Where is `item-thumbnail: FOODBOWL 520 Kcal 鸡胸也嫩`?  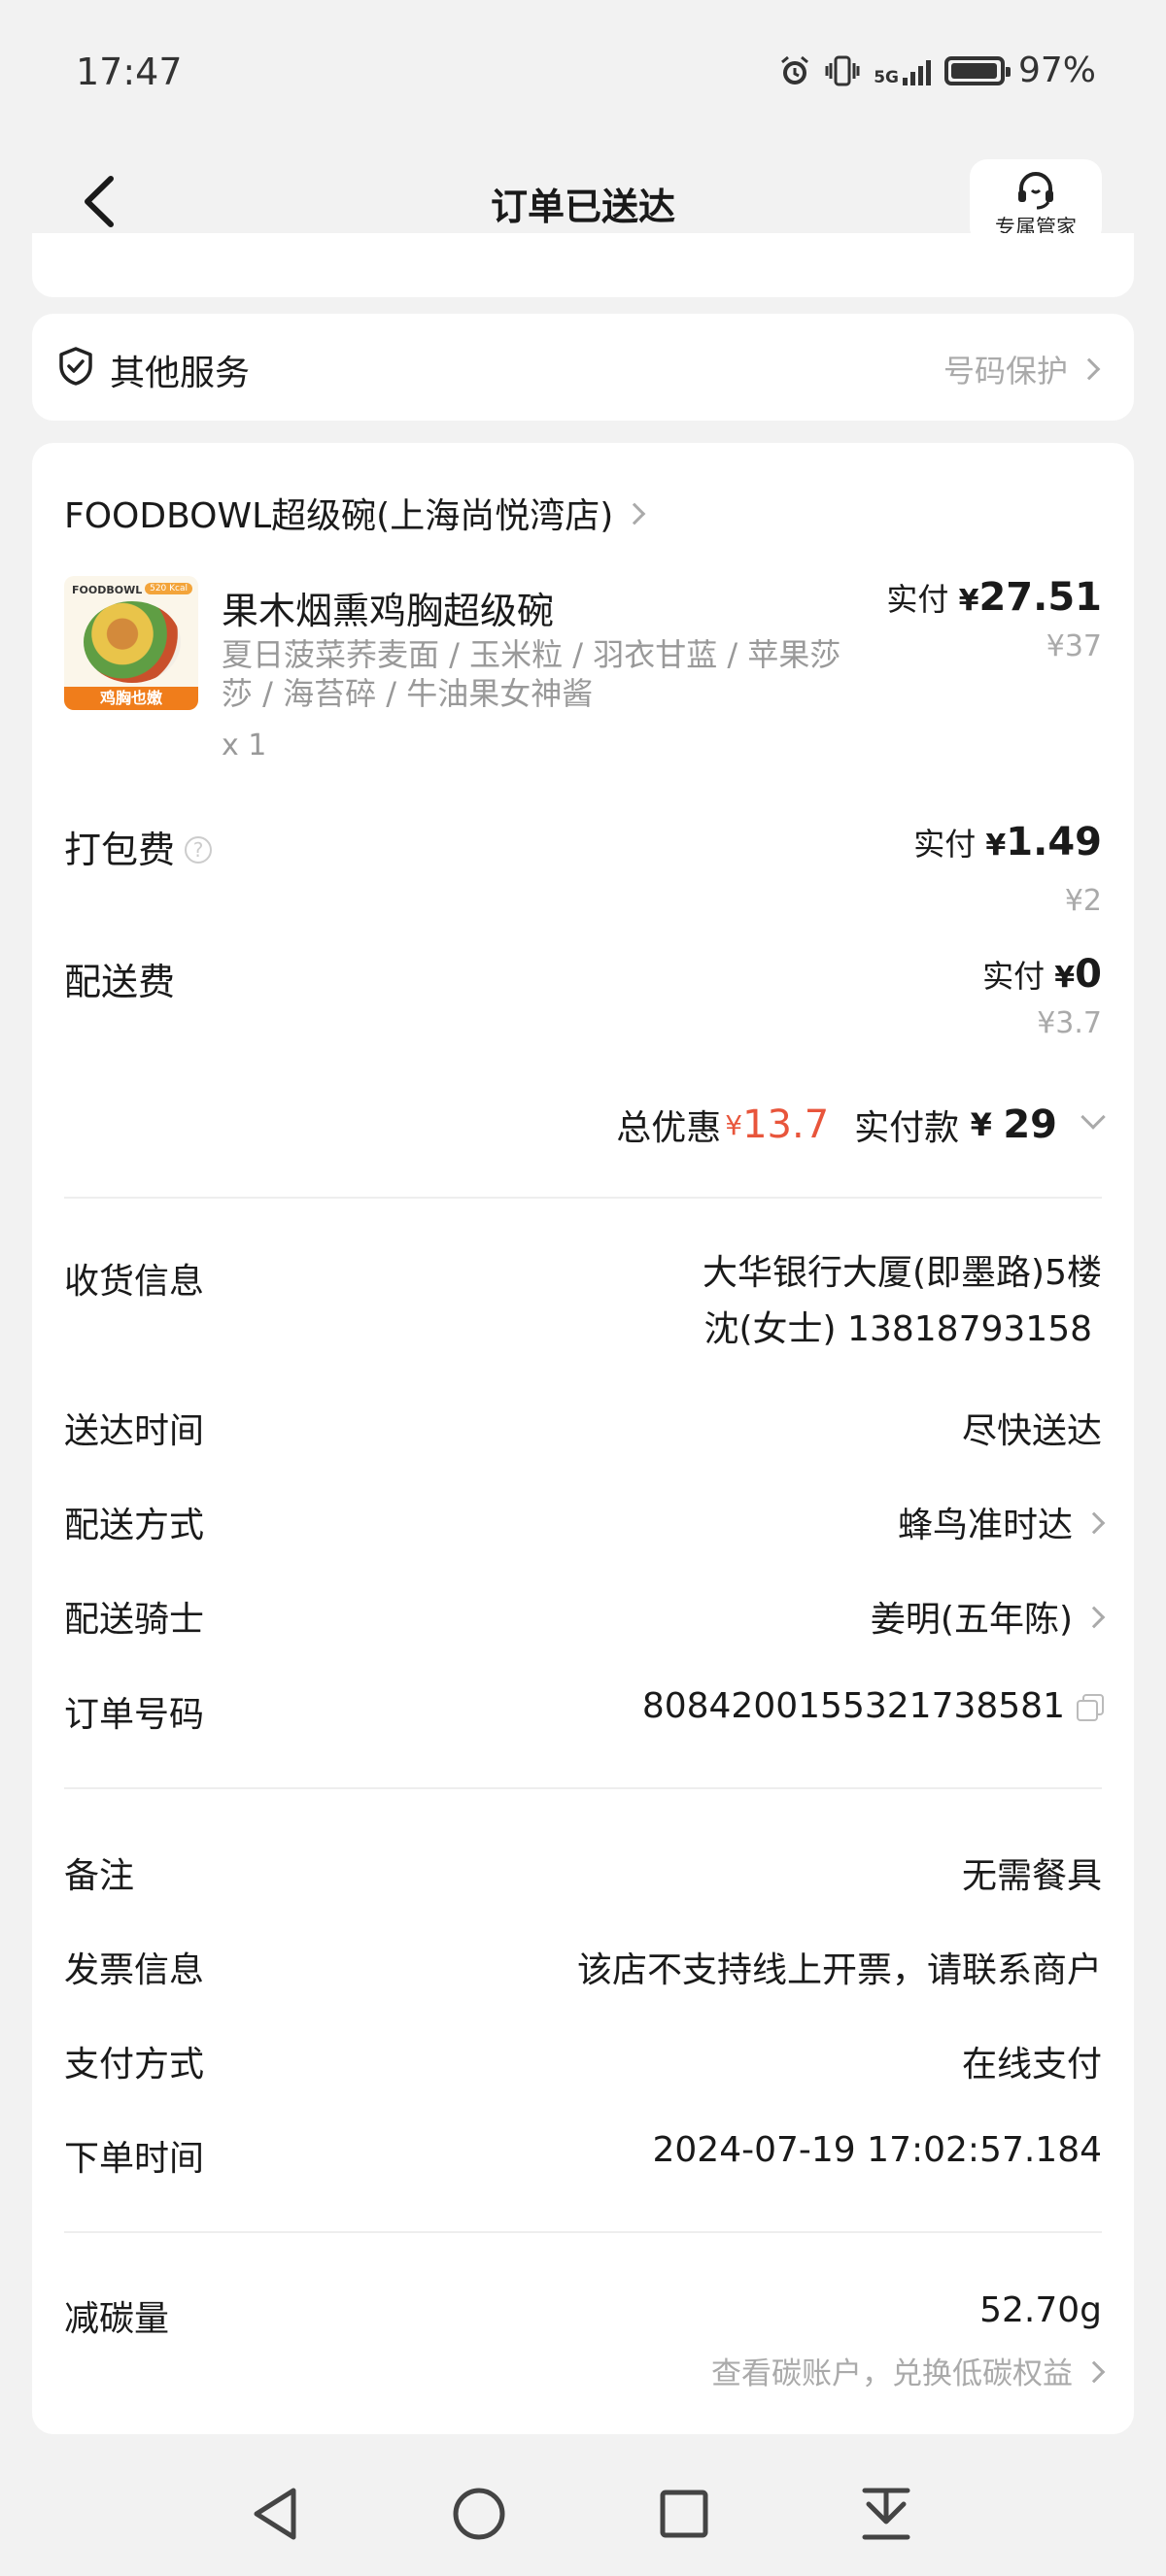 item-thumbnail: FOODBOWL 520 Kcal 鸡胸也嫩 is located at coordinates (131, 643).